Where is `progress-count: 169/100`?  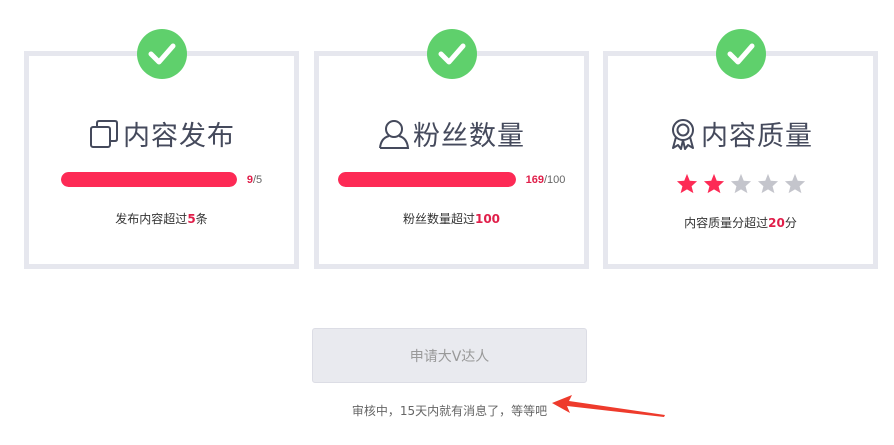
progress-count: 169/100 is located at coordinates (546, 180).